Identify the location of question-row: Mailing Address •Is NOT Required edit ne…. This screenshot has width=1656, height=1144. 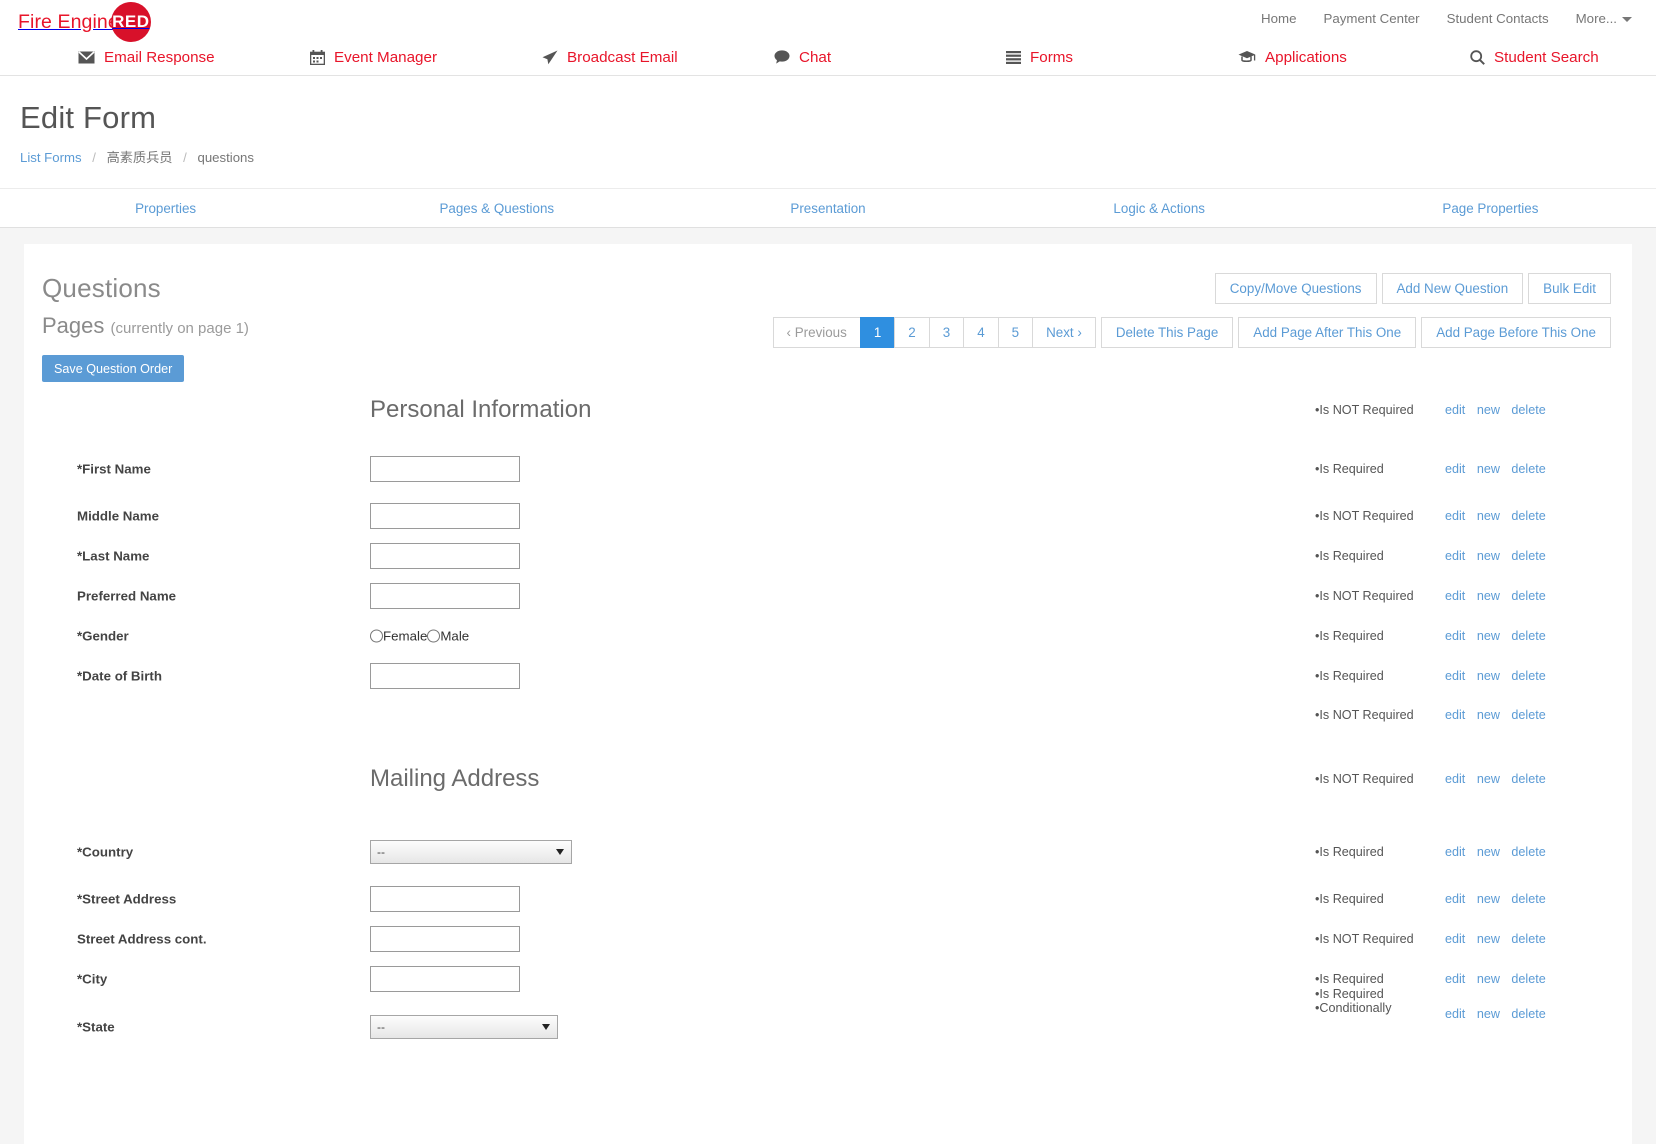
(828, 779).